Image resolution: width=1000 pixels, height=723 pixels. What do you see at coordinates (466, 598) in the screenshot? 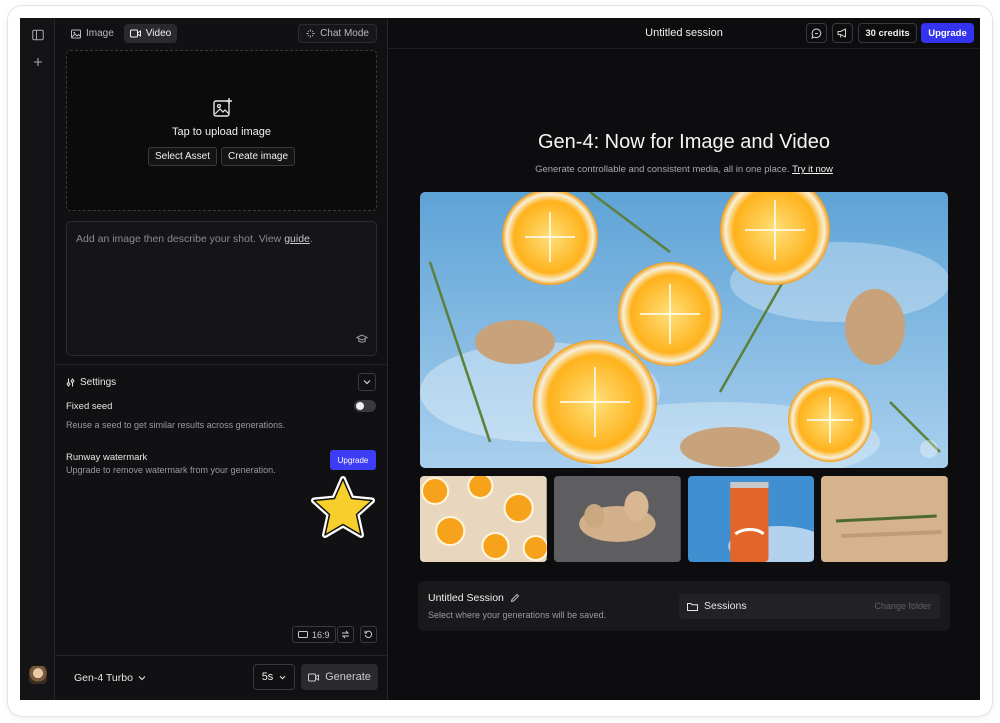
I see `session-name: Untitled Session` at bounding box center [466, 598].